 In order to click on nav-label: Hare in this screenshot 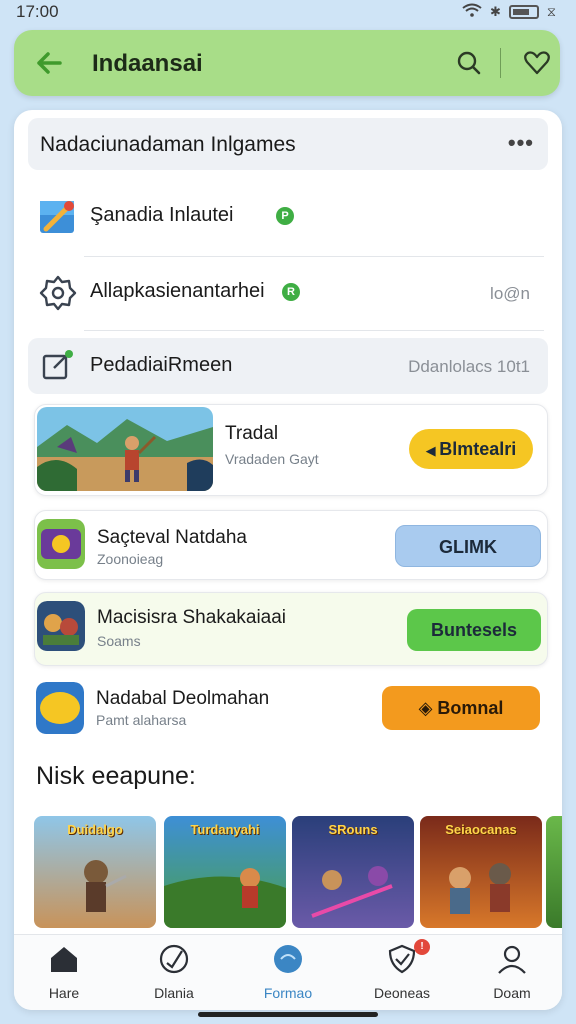, I will do `click(64, 993)`.